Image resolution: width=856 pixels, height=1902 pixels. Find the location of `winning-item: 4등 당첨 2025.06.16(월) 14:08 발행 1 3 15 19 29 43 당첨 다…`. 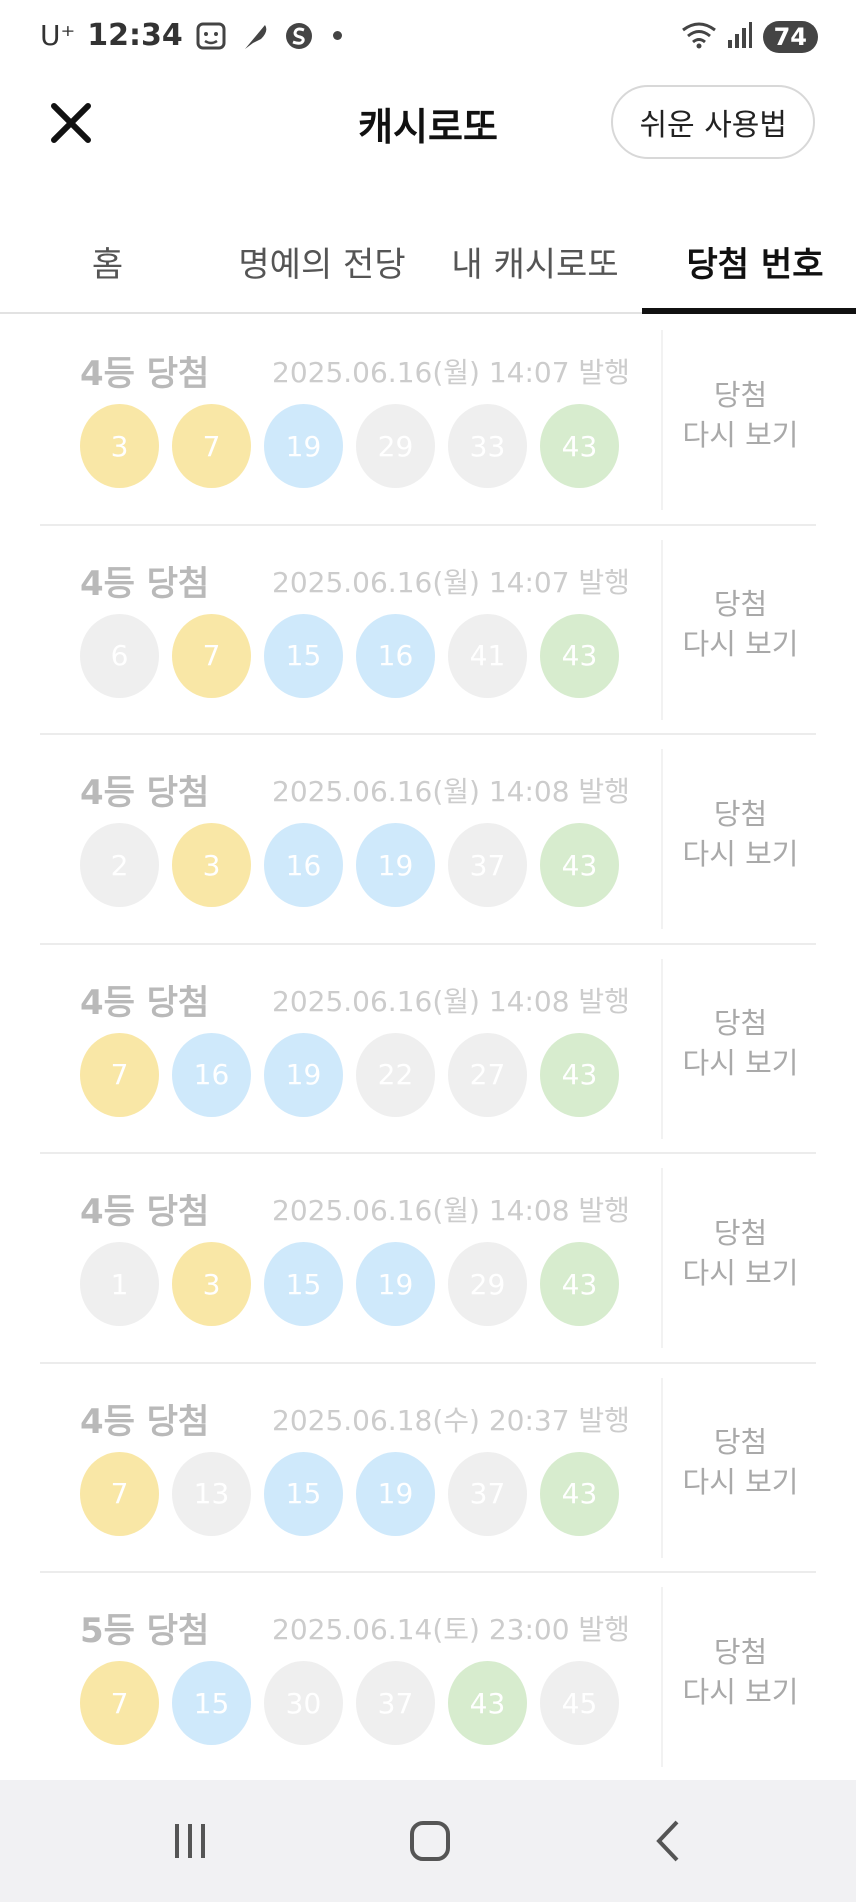

winning-item: 4등 당첨 2025.06.16(월) 14:08 발행 1 3 15 19 29 43 당첨 다… is located at coordinates (428, 1259).